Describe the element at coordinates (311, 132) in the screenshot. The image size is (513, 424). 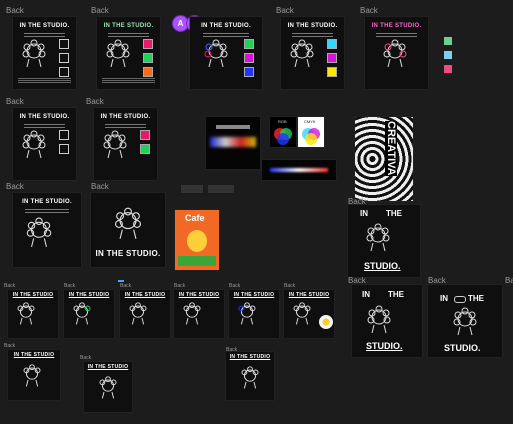
I see `cmyk-artboard: CMYK` at that location.